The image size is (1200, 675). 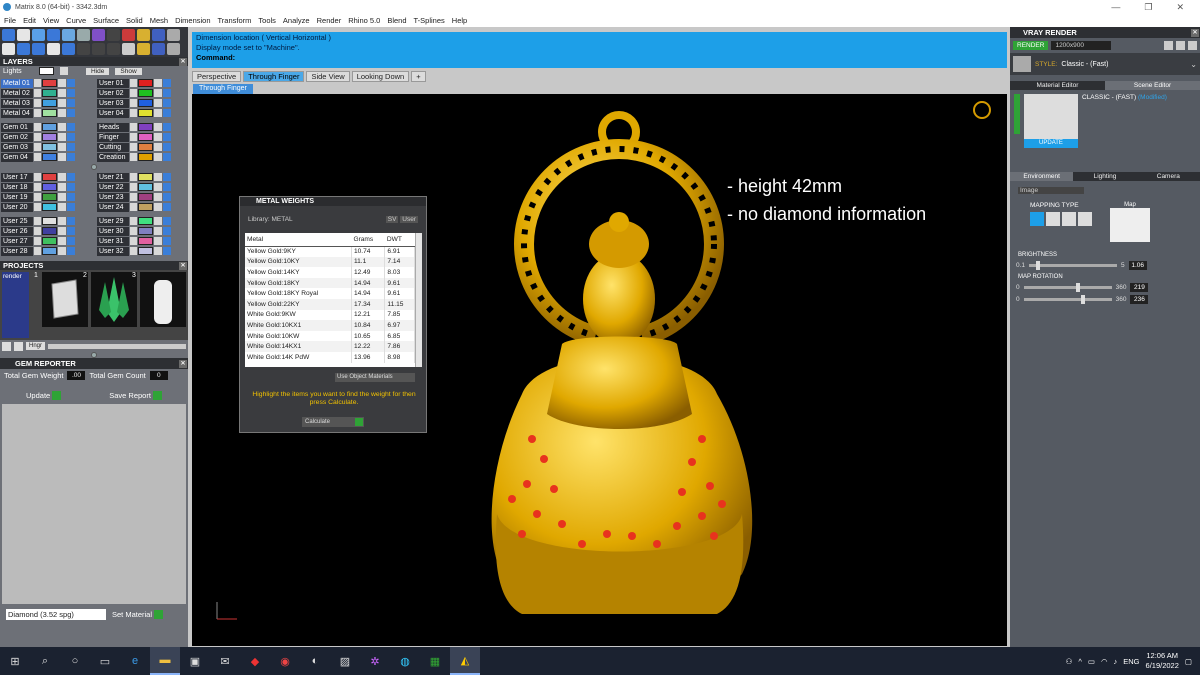 I want to click on material-select: Diamond (3.52 spg), so click(x=56, y=614).